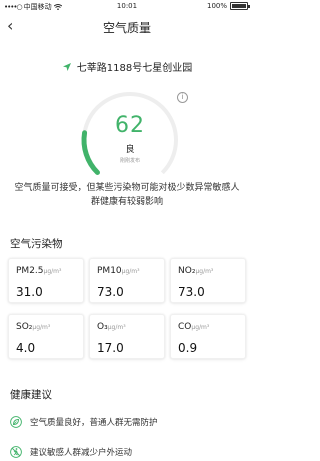  Describe the element at coordinates (81, 453) in the screenshot. I see `health-advice-text: 建议敏感人群减少户外运动` at that location.